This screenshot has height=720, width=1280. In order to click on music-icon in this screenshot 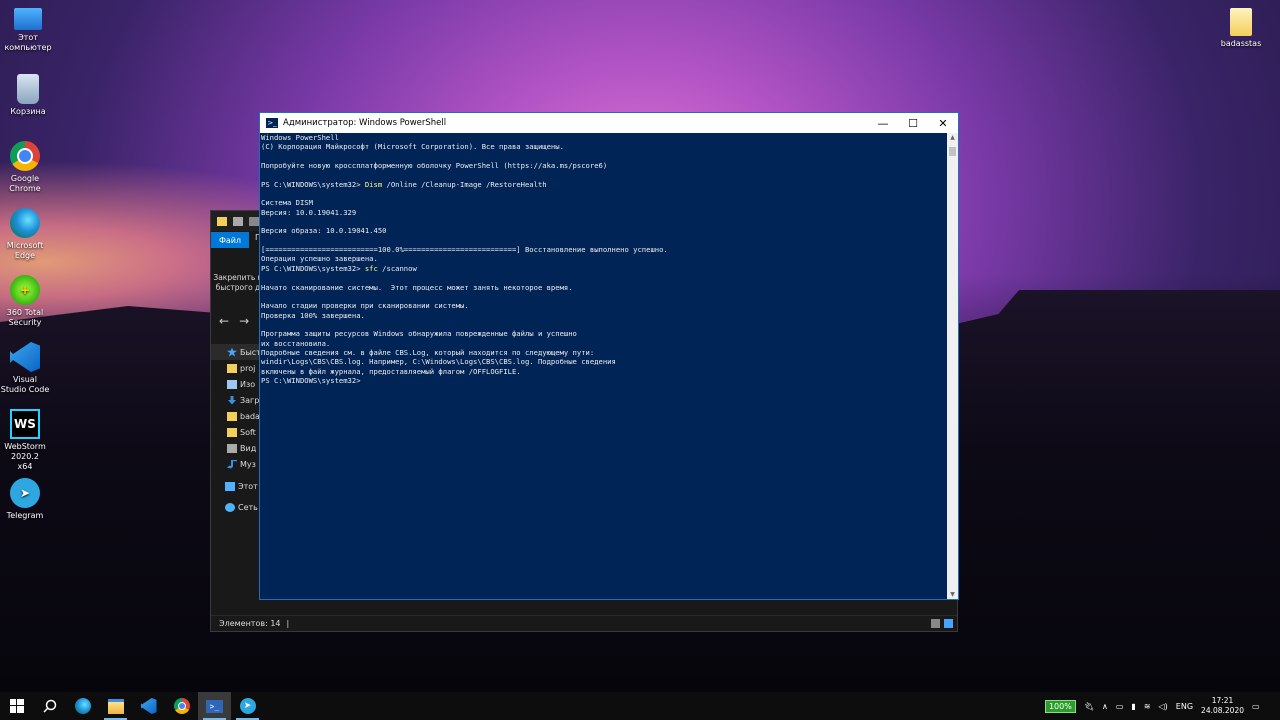, I will do `click(232, 464)`.